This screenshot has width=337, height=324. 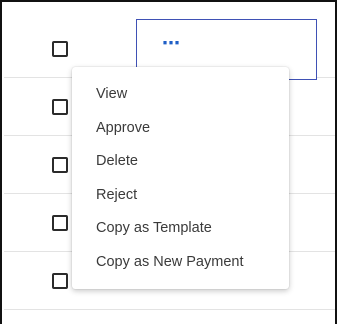 What do you see at coordinates (180, 235) in the screenshot?
I see `menu-item-copy-as-template: Copy as Template` at bounding box center [180, 235].